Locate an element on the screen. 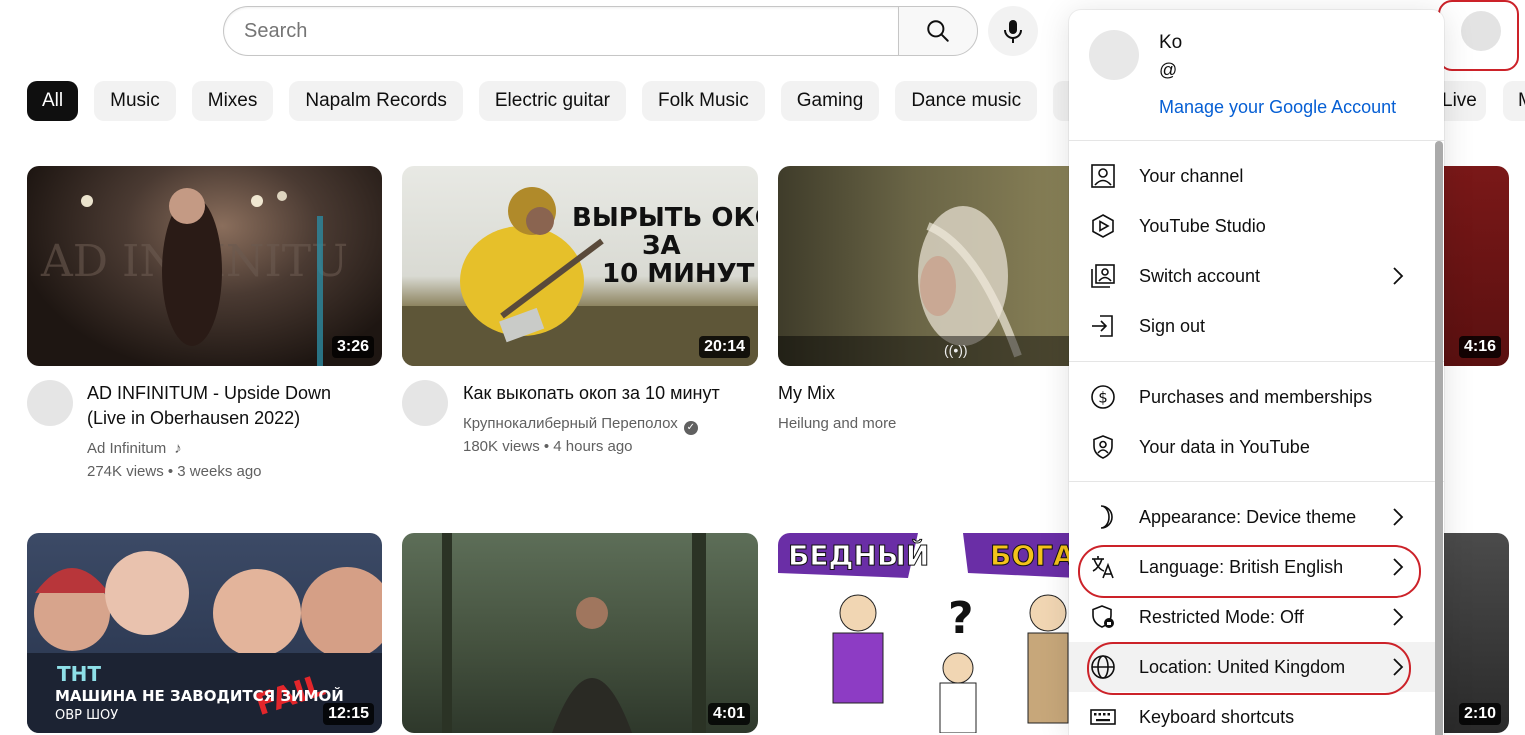  mix-live-icon: ((•)) is located at coordinates (956, 350).